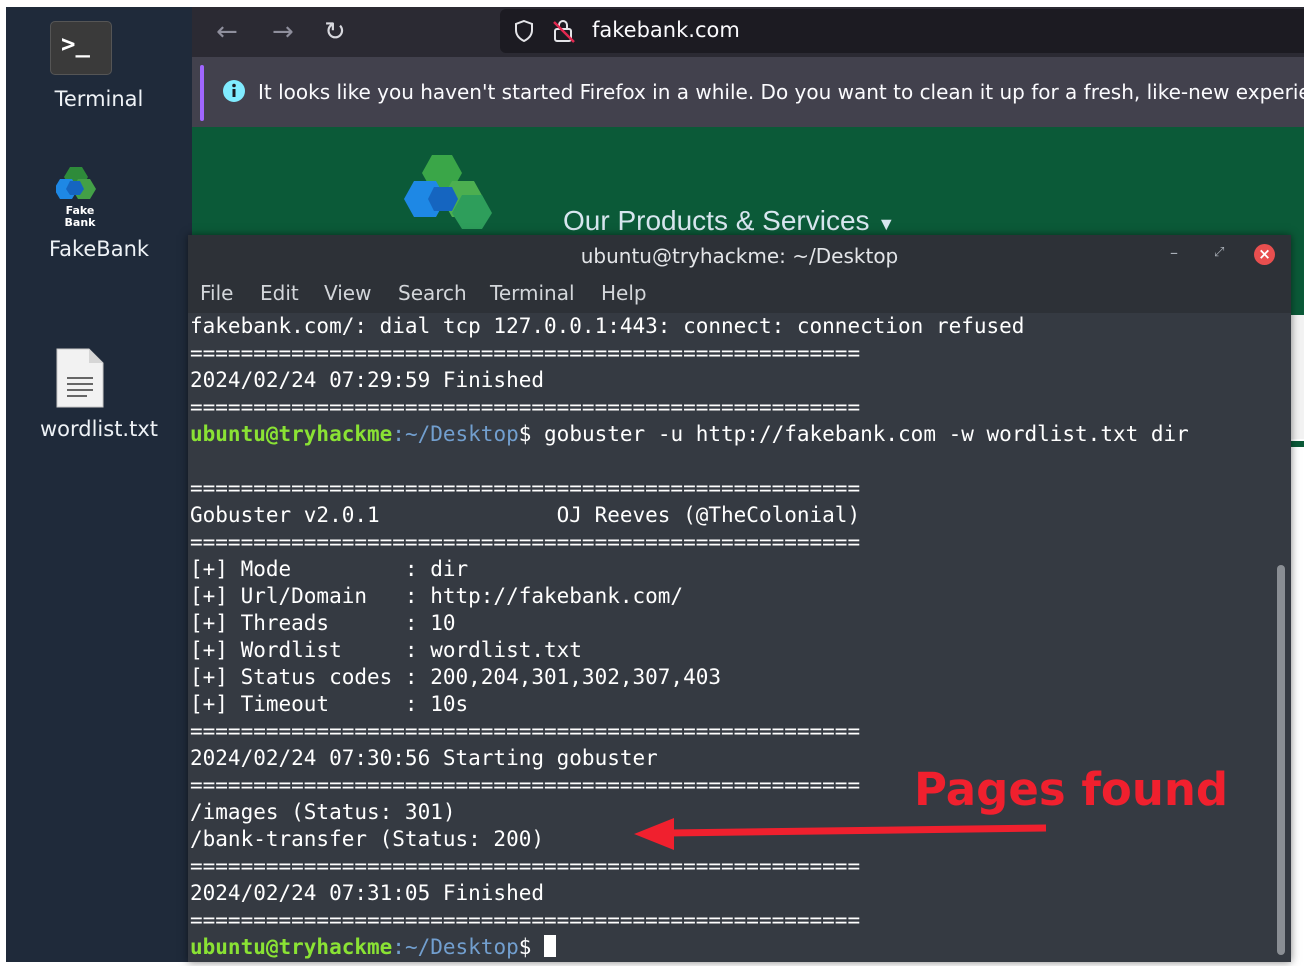  Describe the element at coordinates (840, 834) in the screenshot. I see `annotation-arrow` at that location.